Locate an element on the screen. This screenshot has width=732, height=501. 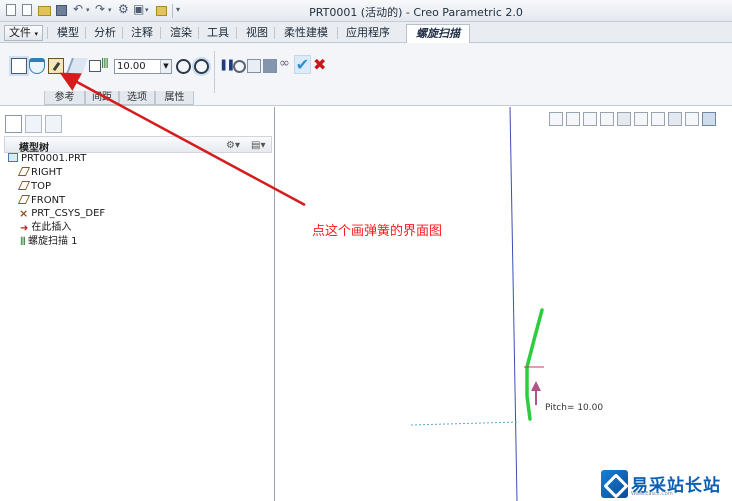
tab-helical-sweep: 螺旋扫描 is located at coordinates (438, 34).